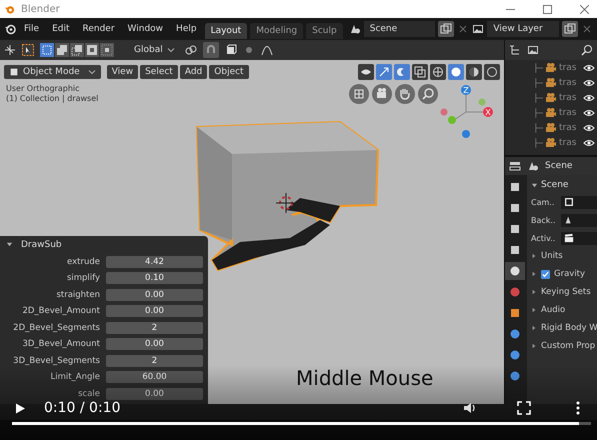 This screenshot has height=440, width=597. I want to click on material-shading-icon, so click(474, 72).